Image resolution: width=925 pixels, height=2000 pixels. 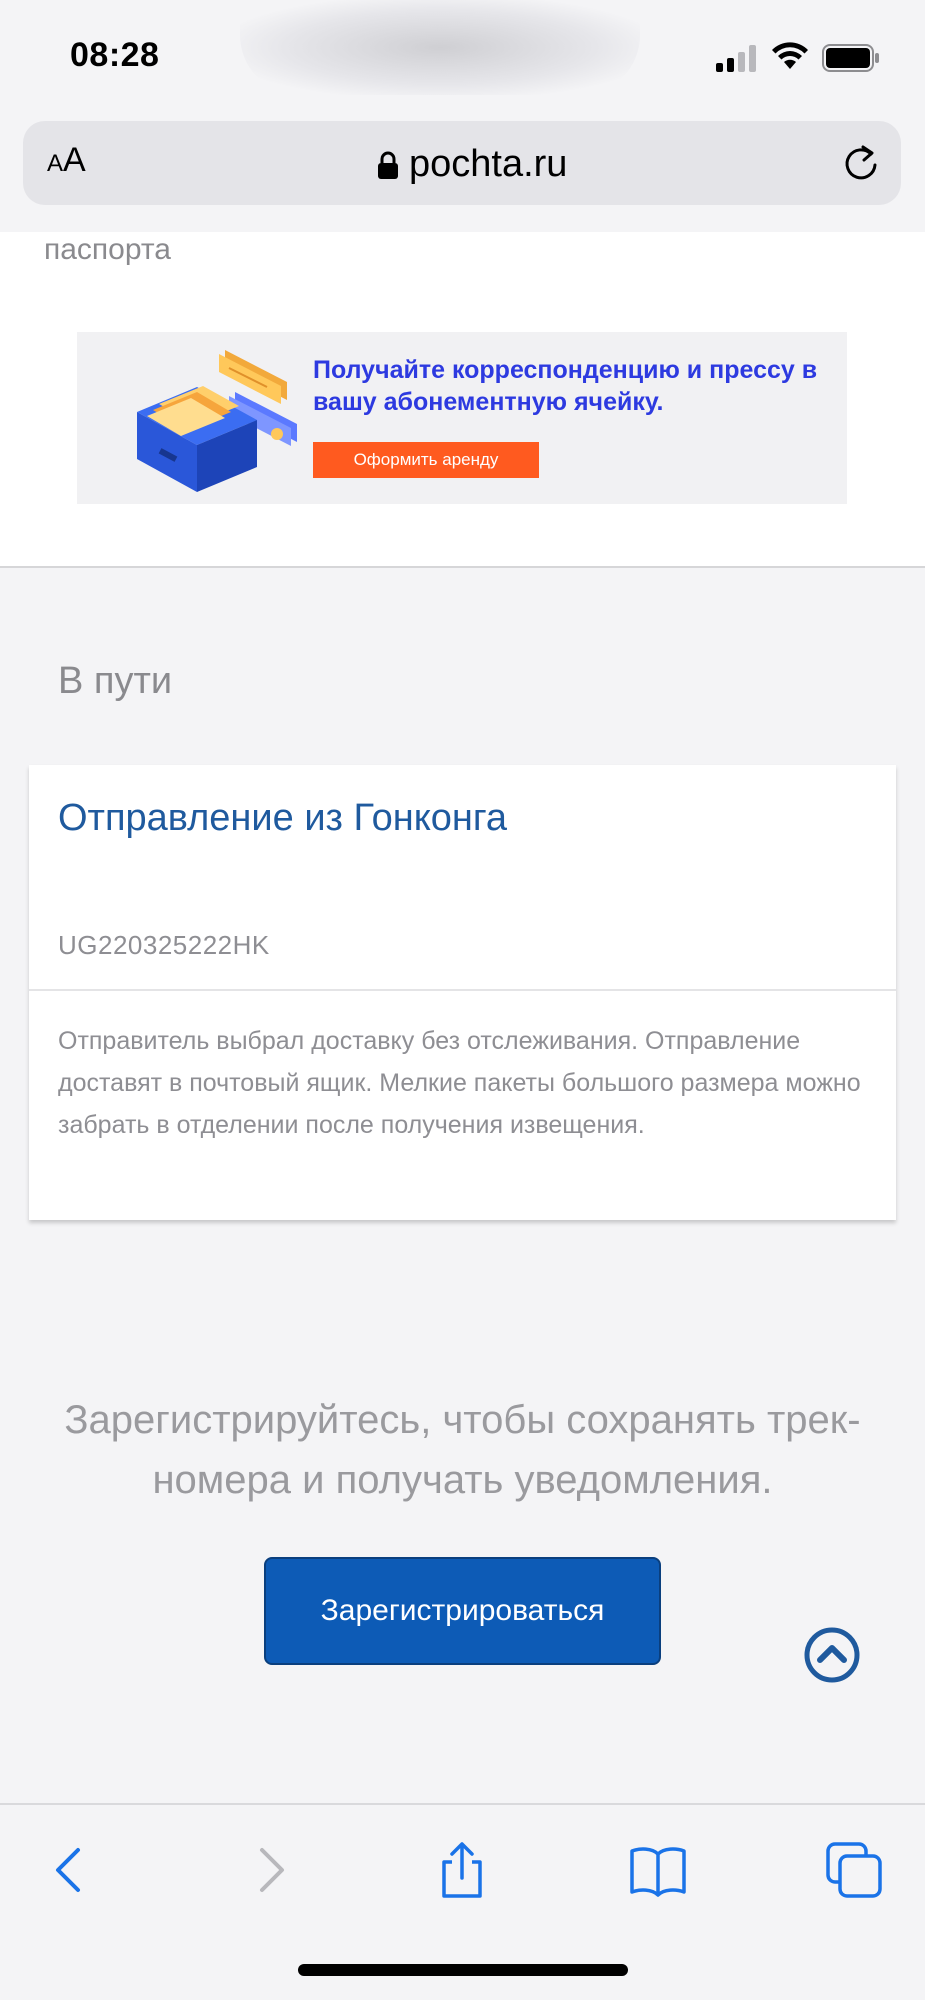 What do you see at coordinates (74, 160) in the screenshot?
I see `text-size-large-label: A` at bounding box center [74, 160].